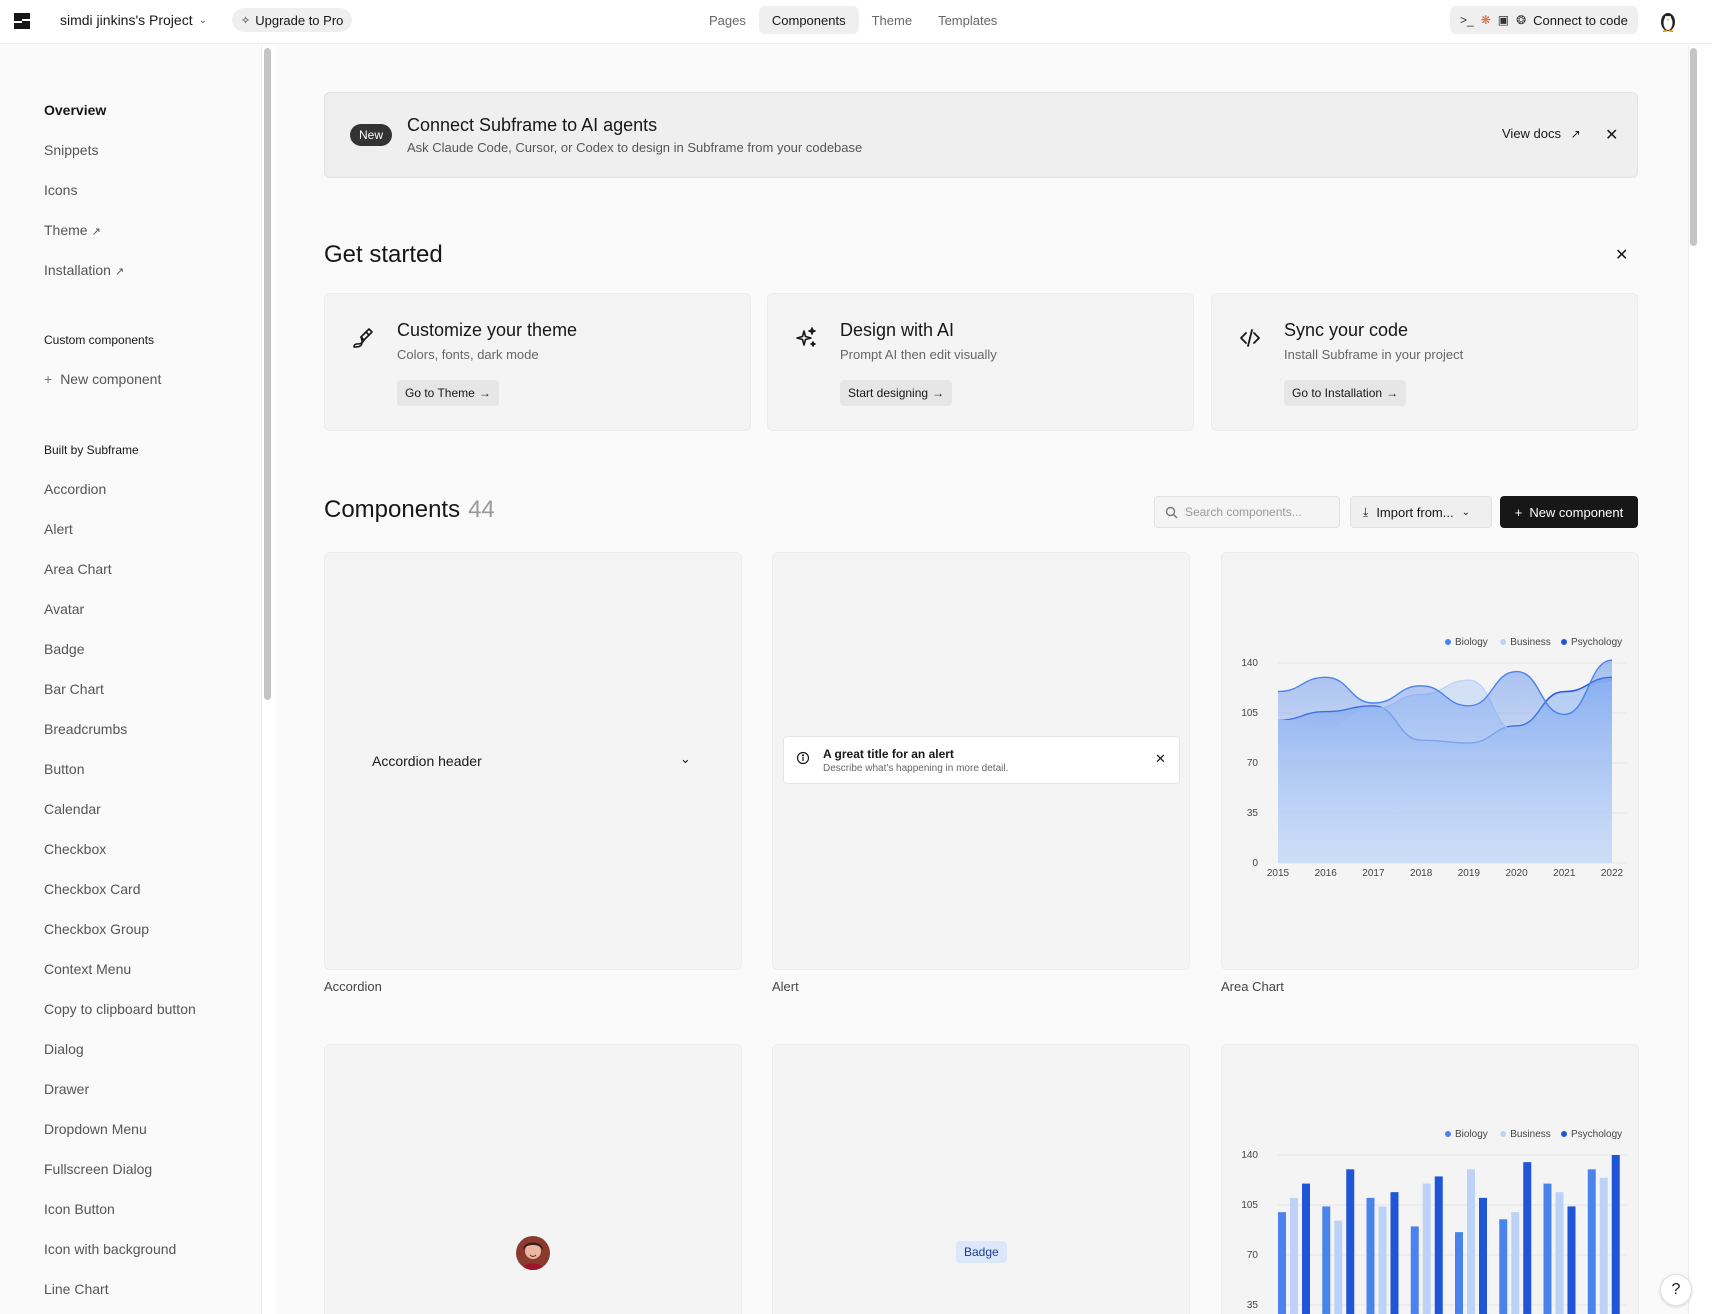 Image resolution: width=1712 pixels, height=1314 pixels. What do you see at coordinates (87, 969) in the screenshot?
I see `sidebar-item-context-menu: Context Menu` at bounding box center [87, 969].